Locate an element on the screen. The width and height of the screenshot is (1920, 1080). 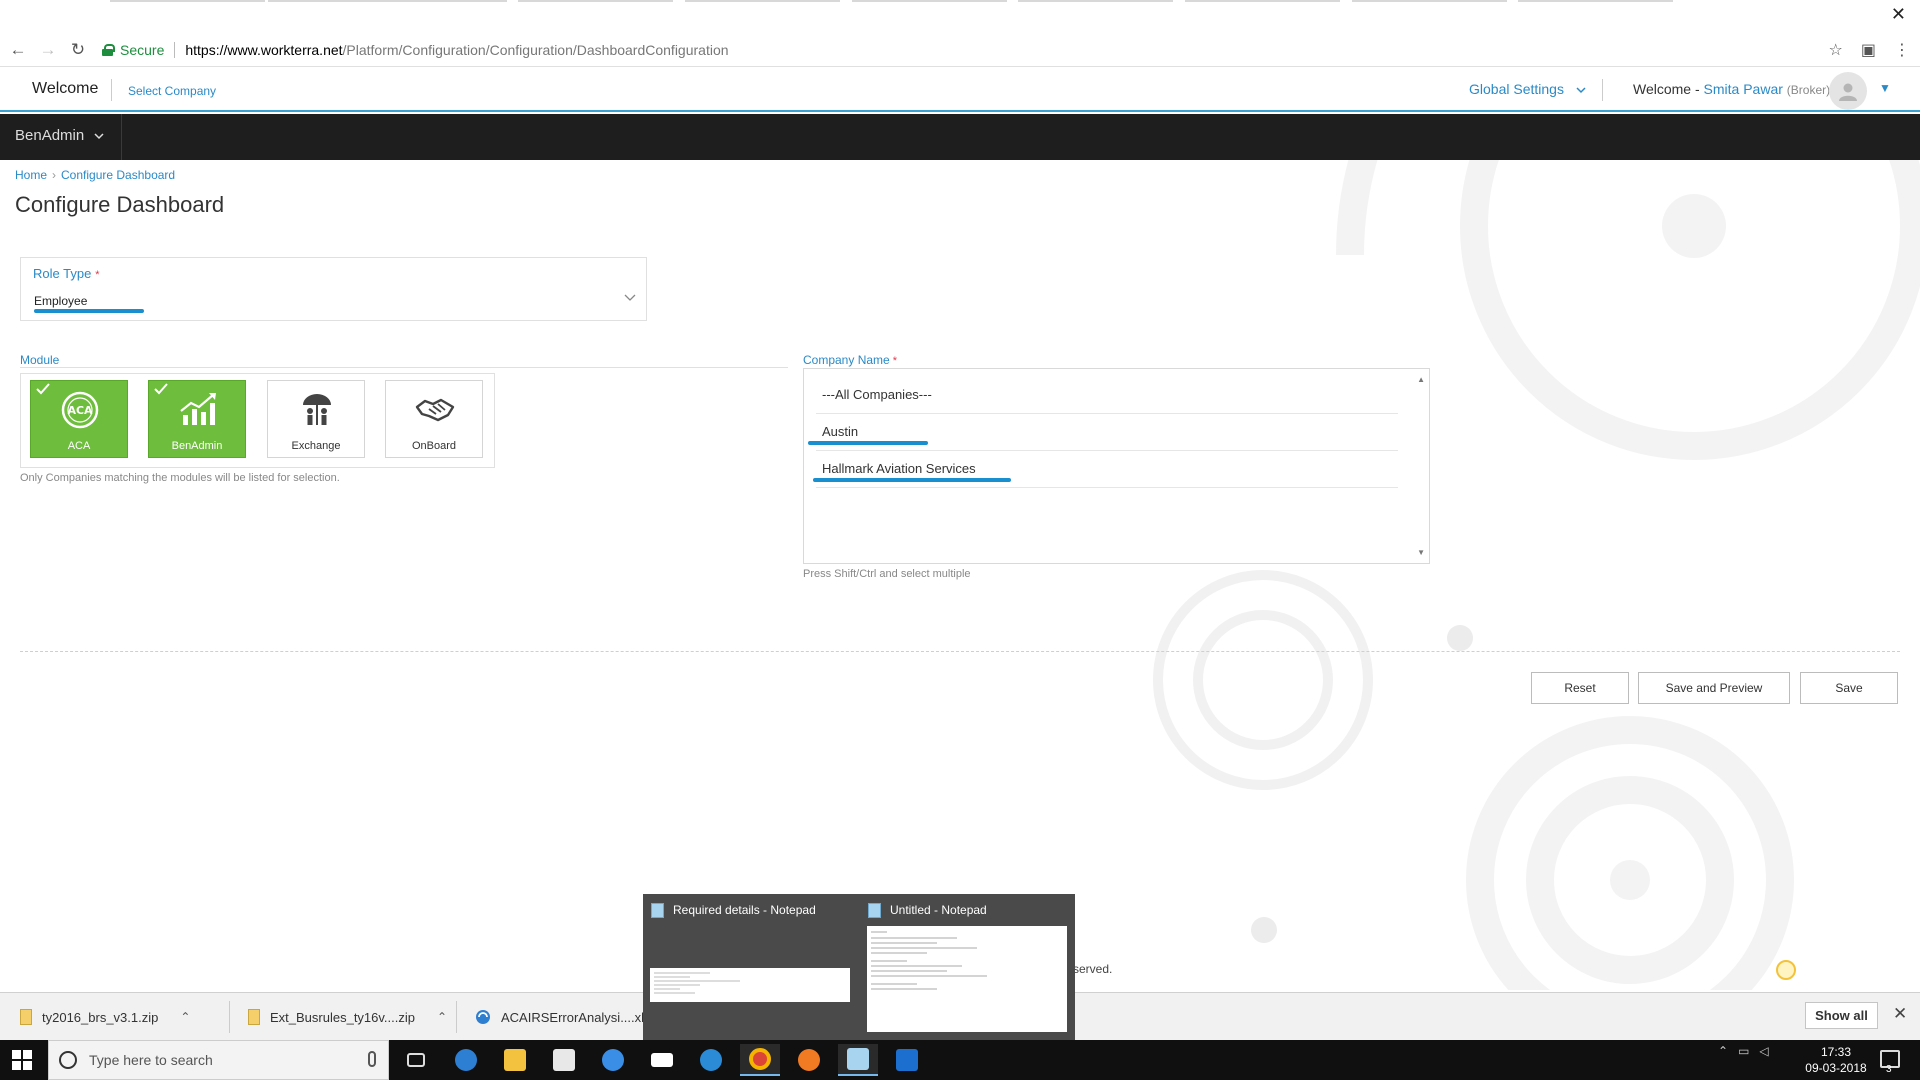
network-icon: ▭ is located at coordinates (1743, 1051).